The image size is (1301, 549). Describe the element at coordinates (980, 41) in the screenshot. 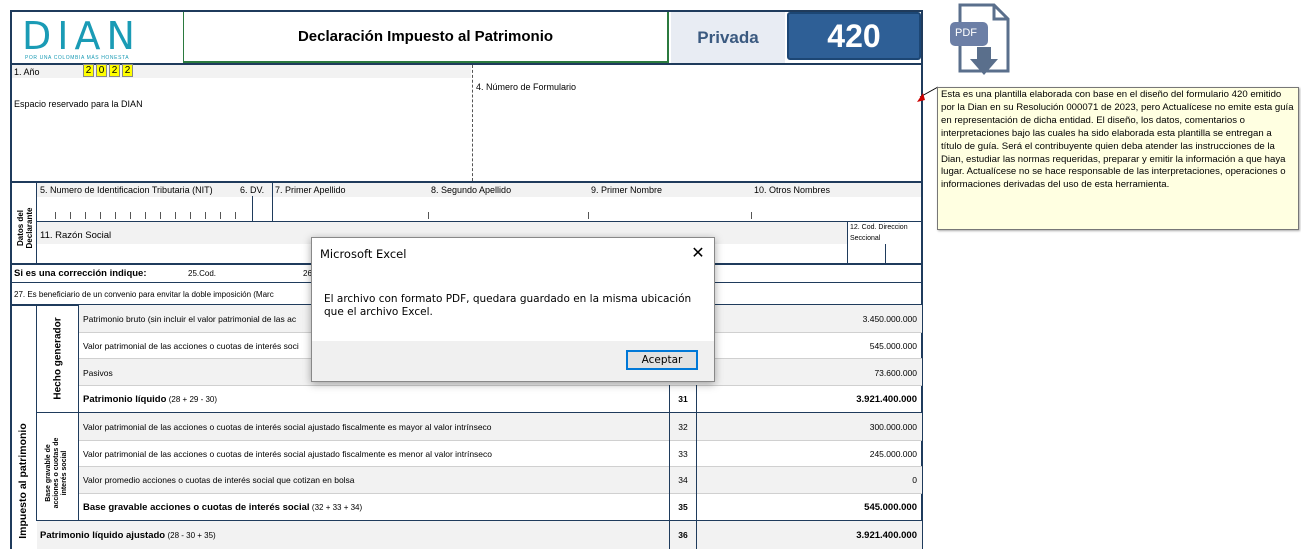

I see `pdf-export-icon: PDF` at that location.